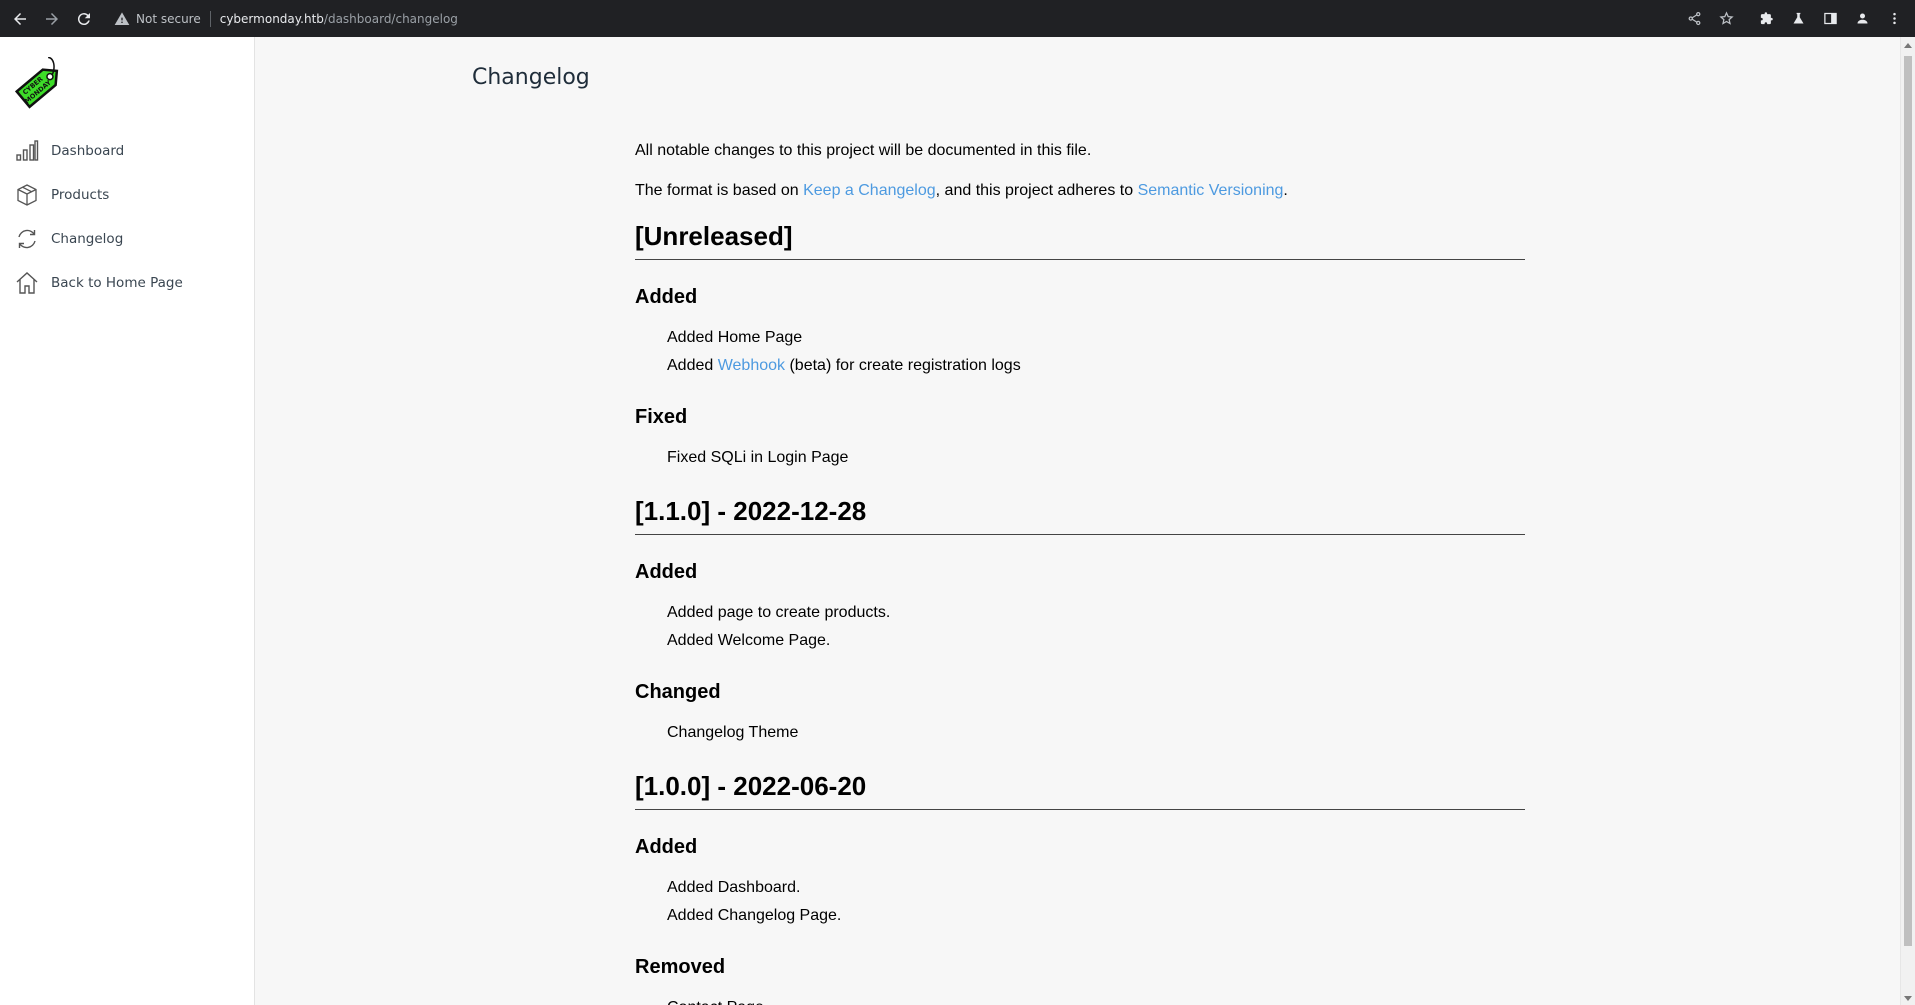  What do you see at coordinates (271, 18) in the screenshot?
I see `url-host: cybermonday.htb` at bounding box center [271, 18].